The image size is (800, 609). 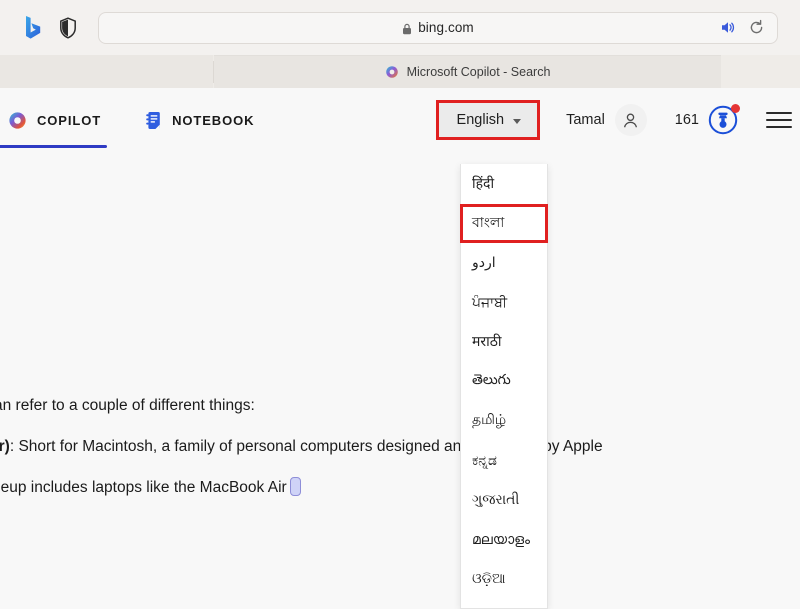 I want to click on tab-notebook: NOTEBOOK, so click(x=199, y=120).